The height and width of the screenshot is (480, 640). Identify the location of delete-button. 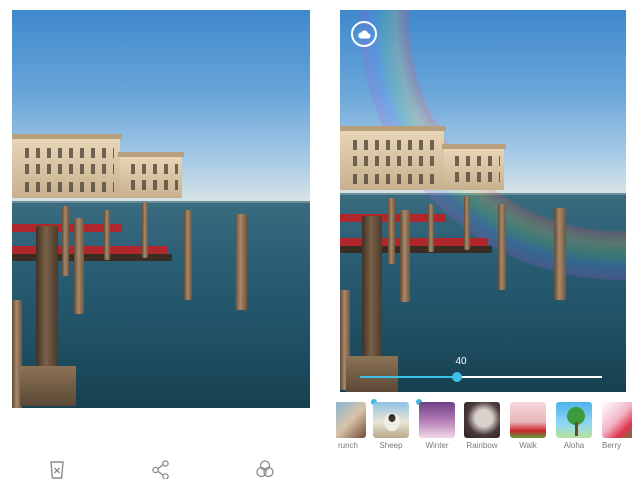
(57, 469).